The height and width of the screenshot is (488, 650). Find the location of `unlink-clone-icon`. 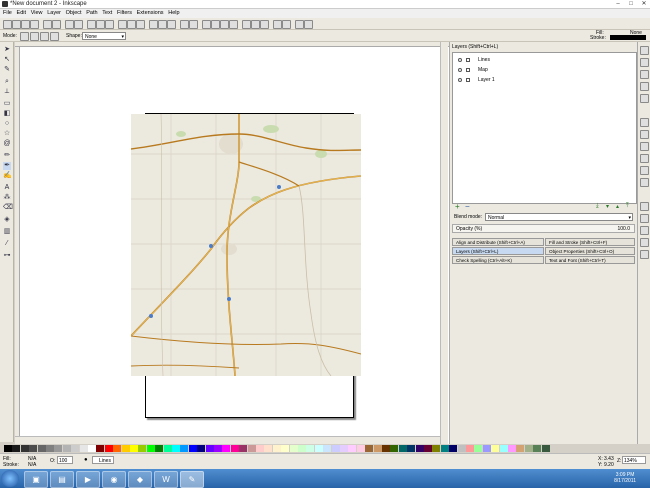

unlink-clone-icon is located at coordinates (171, 24).